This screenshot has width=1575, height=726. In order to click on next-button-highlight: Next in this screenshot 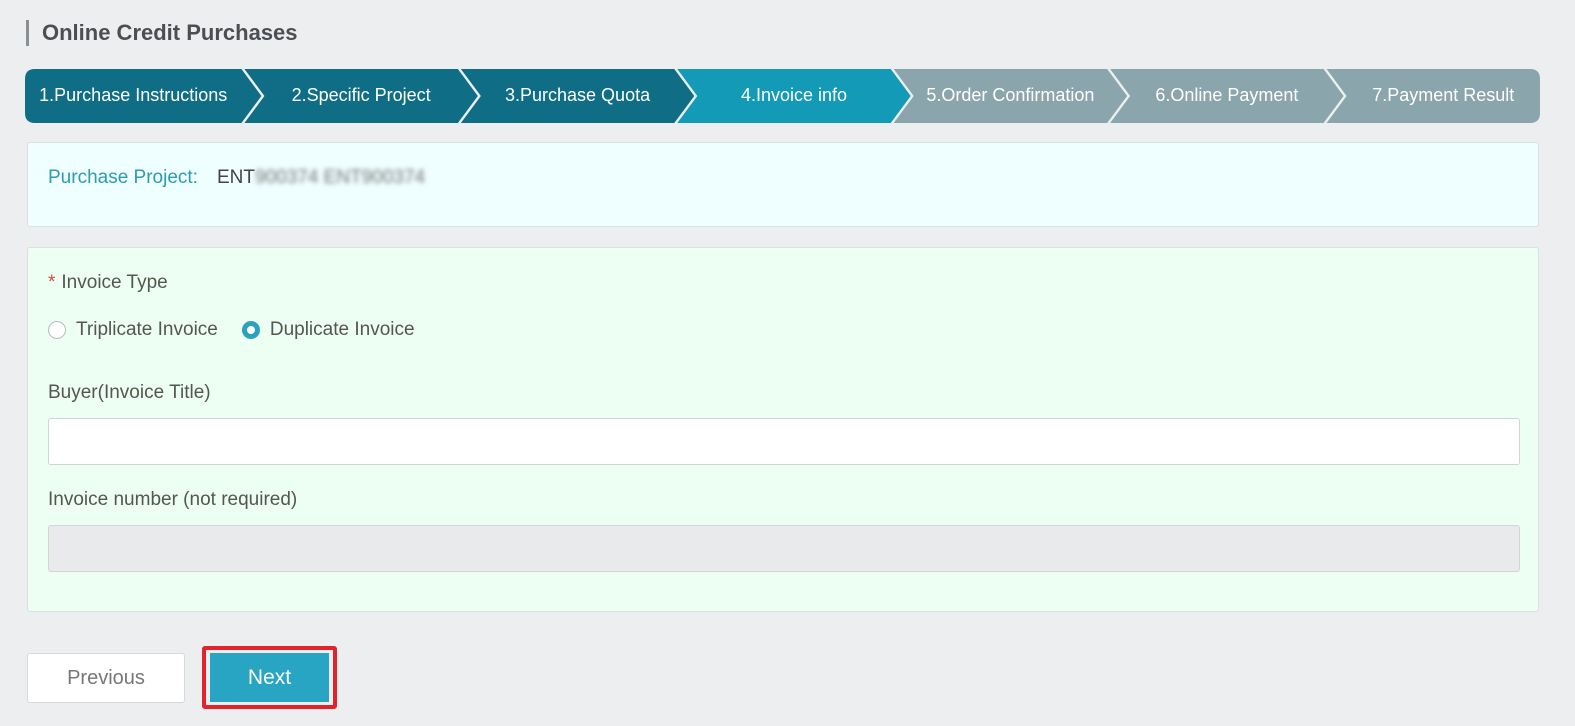, I will do `click(269, 677)`.